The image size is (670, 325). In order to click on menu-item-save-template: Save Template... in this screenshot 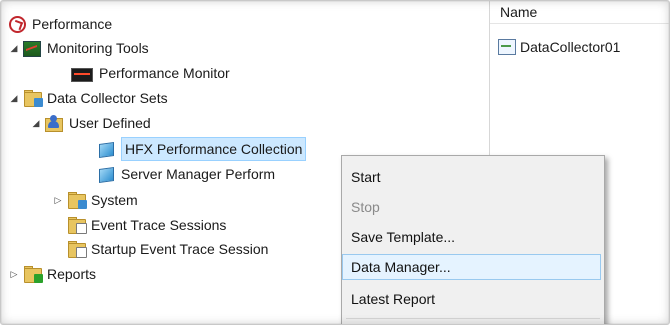, I will do `click(473, 237)`.